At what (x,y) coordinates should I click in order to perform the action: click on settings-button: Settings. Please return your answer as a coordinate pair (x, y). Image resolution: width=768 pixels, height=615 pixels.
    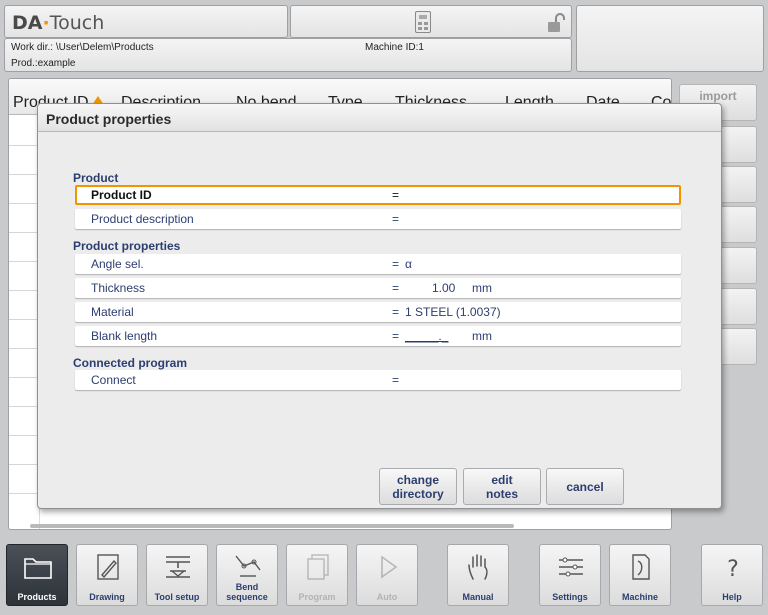
    Looking at the image, I should click on (570, 575).